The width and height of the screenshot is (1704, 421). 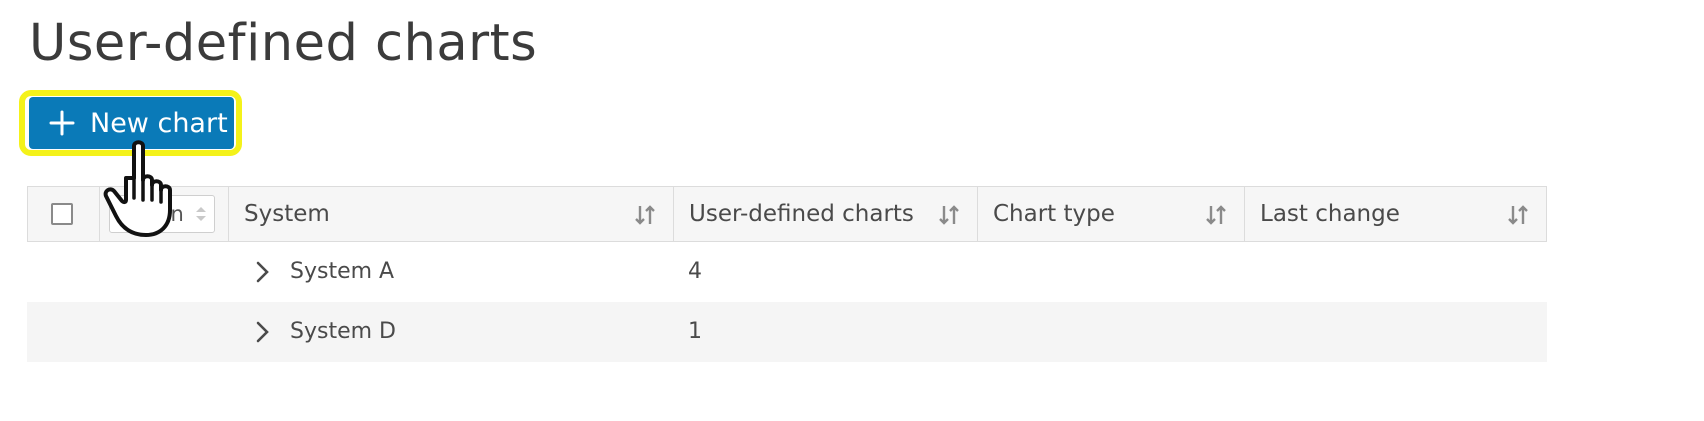 I want to click on table-row: System D 1, so click(x=787, y=332).